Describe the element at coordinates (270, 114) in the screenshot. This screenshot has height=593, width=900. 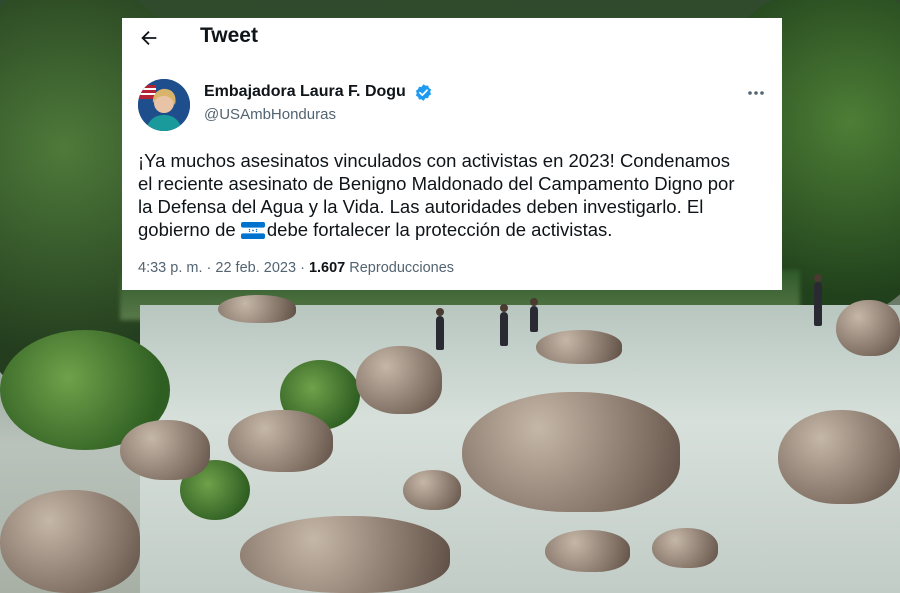
I see `author-handle: @USAmbHonduras` at that location.